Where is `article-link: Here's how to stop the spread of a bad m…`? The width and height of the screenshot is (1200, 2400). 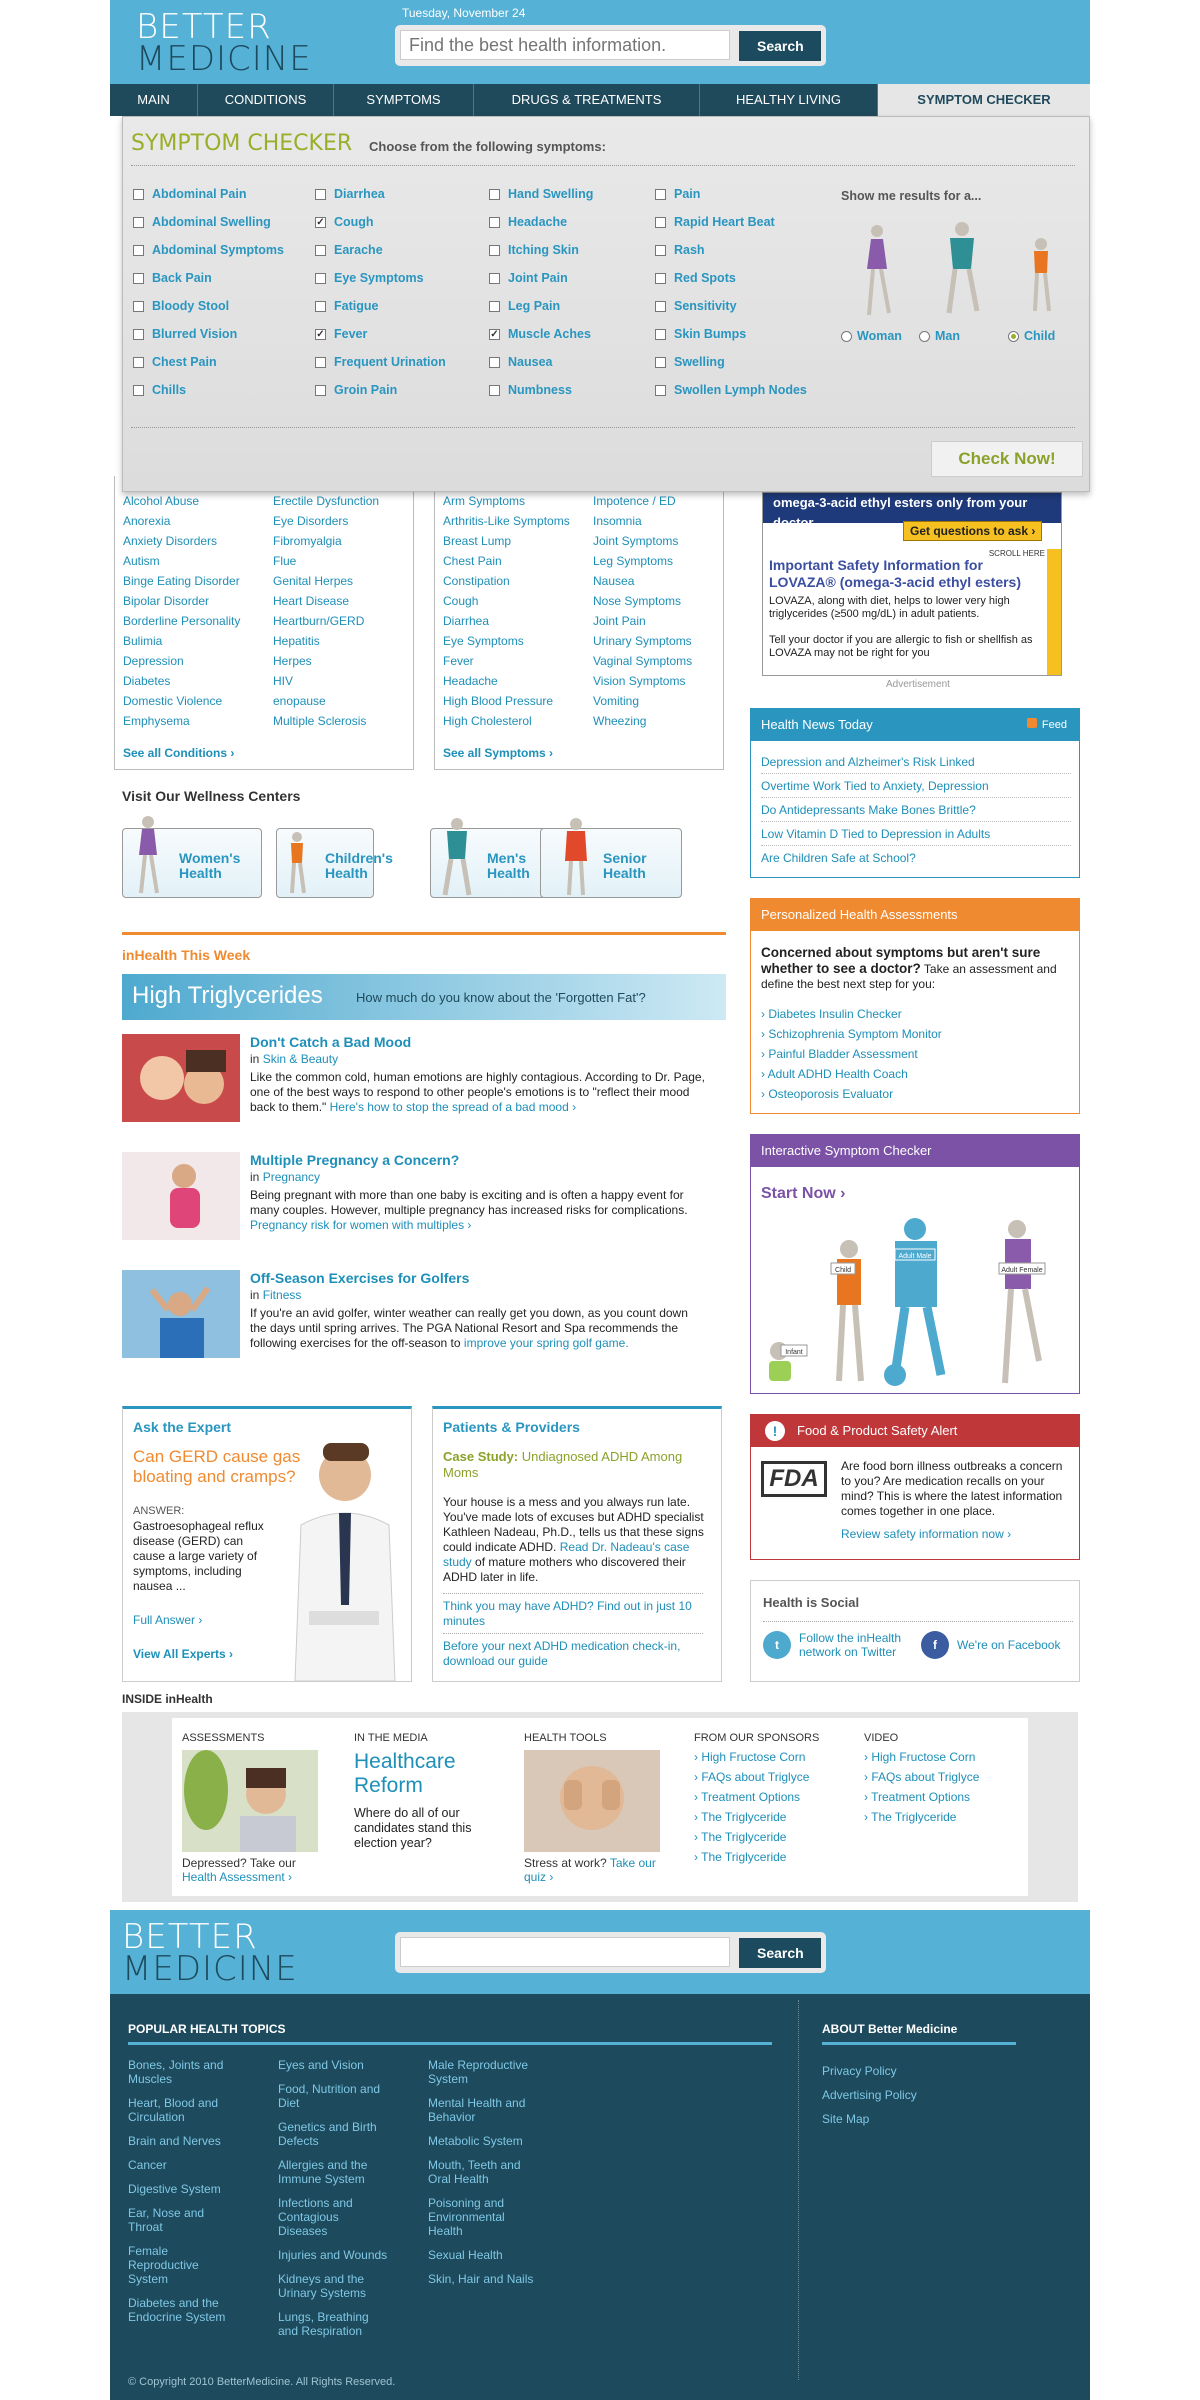
article-link: Here's how to stop the spread of a bad m… is located at coordinates (453, 1107).